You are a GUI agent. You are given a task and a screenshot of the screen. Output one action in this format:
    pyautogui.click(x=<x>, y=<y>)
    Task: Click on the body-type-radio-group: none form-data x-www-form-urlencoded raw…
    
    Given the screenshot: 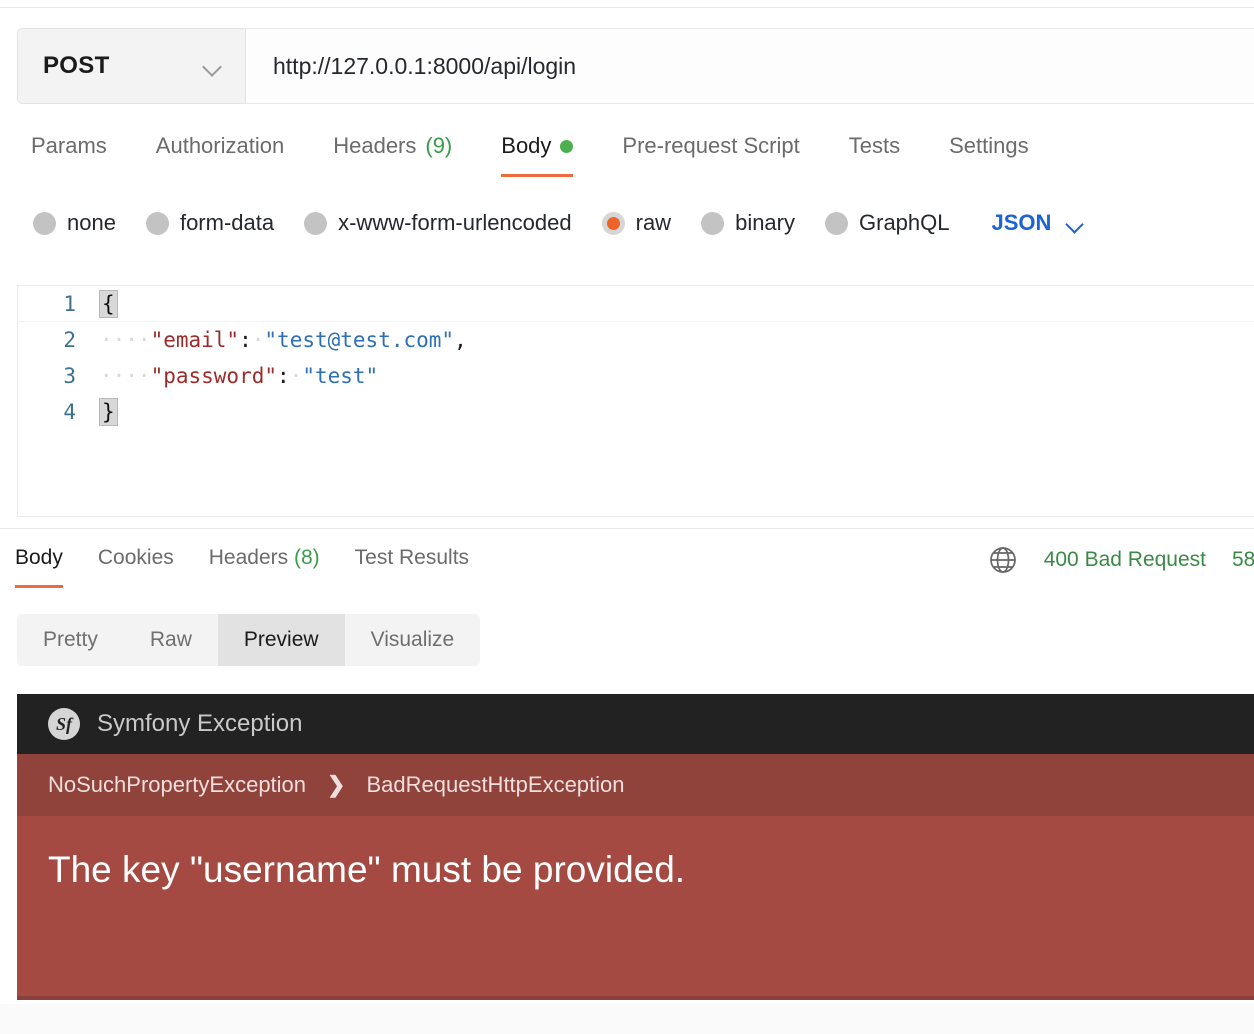 What is the action you would take?
    pyautogui.click(x=559, y=223)
    